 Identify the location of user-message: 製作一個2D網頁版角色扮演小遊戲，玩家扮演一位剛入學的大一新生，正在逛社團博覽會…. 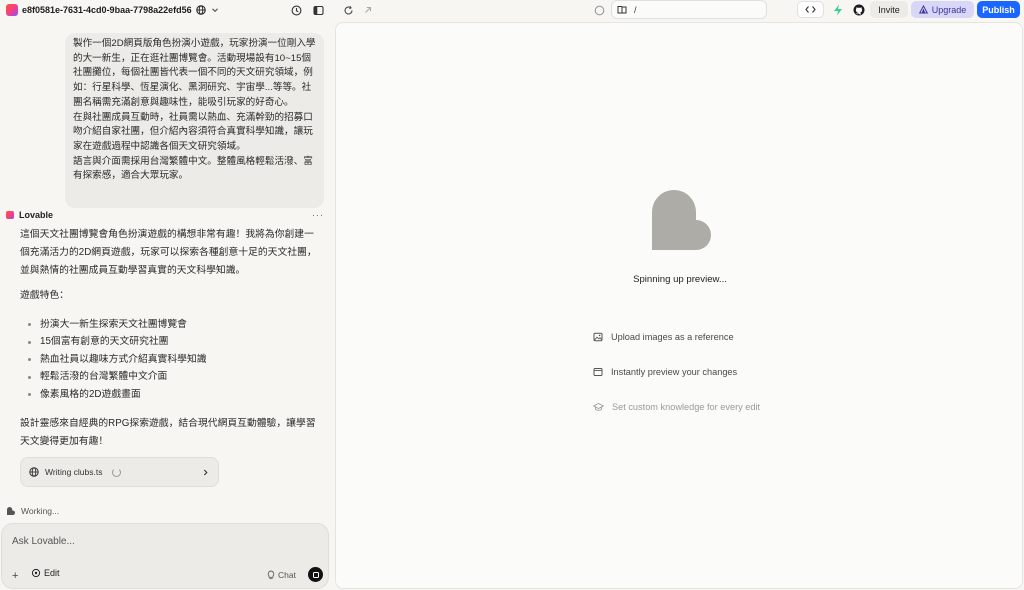
(194, 120).